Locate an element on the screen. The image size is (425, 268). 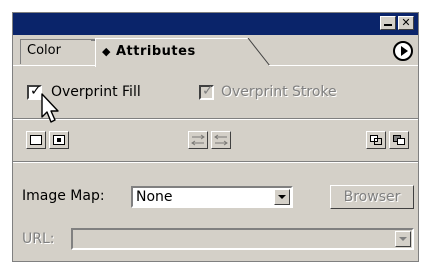
overprint-row: ✓ Overprint Fill ✓ Overprint Stroke is located at coordinates (222, 94).